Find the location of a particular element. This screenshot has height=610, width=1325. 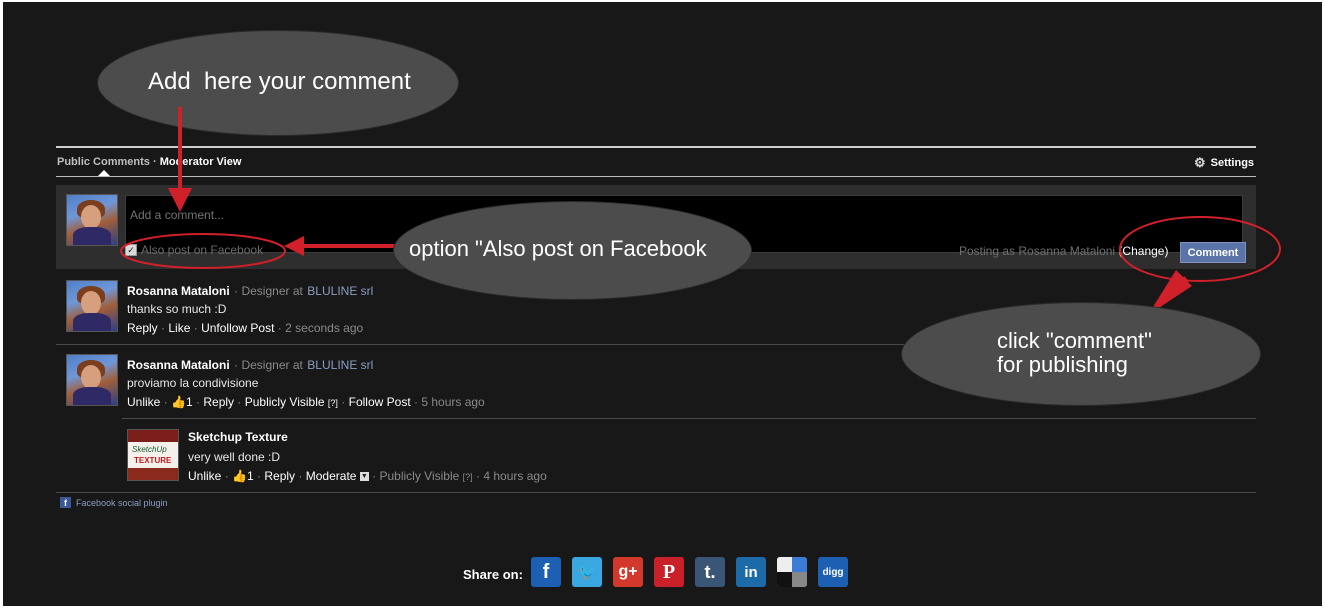

linkedin-icon: in is located at coordinates (751, 572).